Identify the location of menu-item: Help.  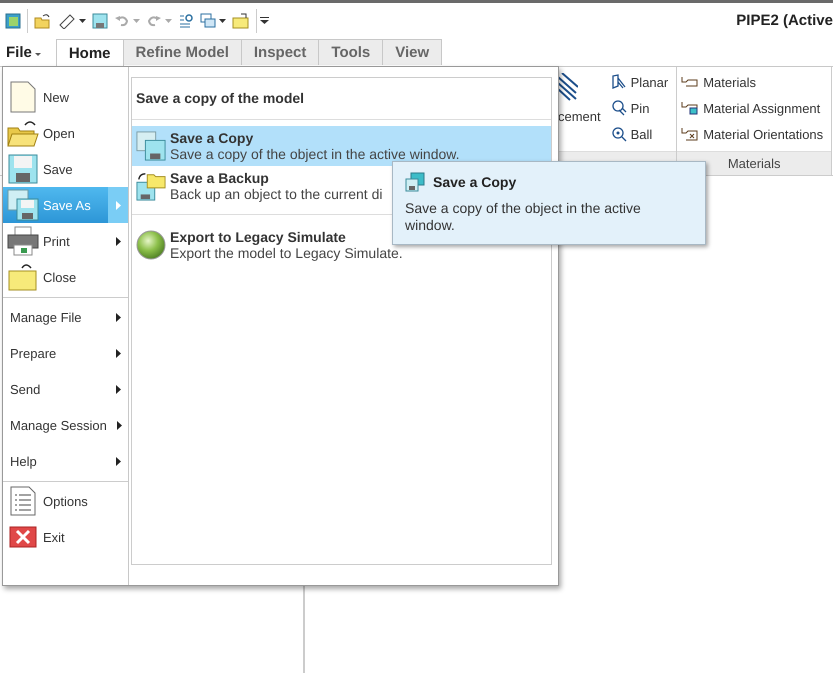
(65, 461).